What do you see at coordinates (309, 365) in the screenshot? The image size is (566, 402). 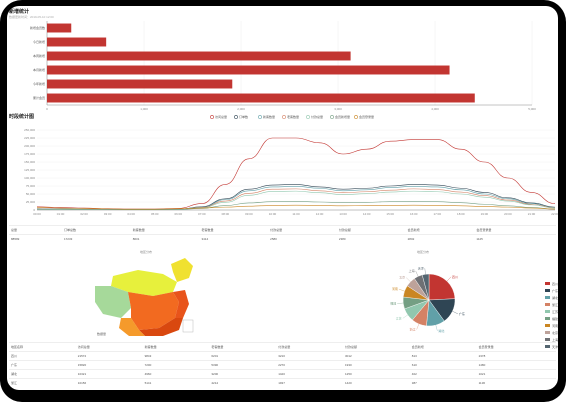 I see `region-cell: 2270` at bounding box center [309, 365].